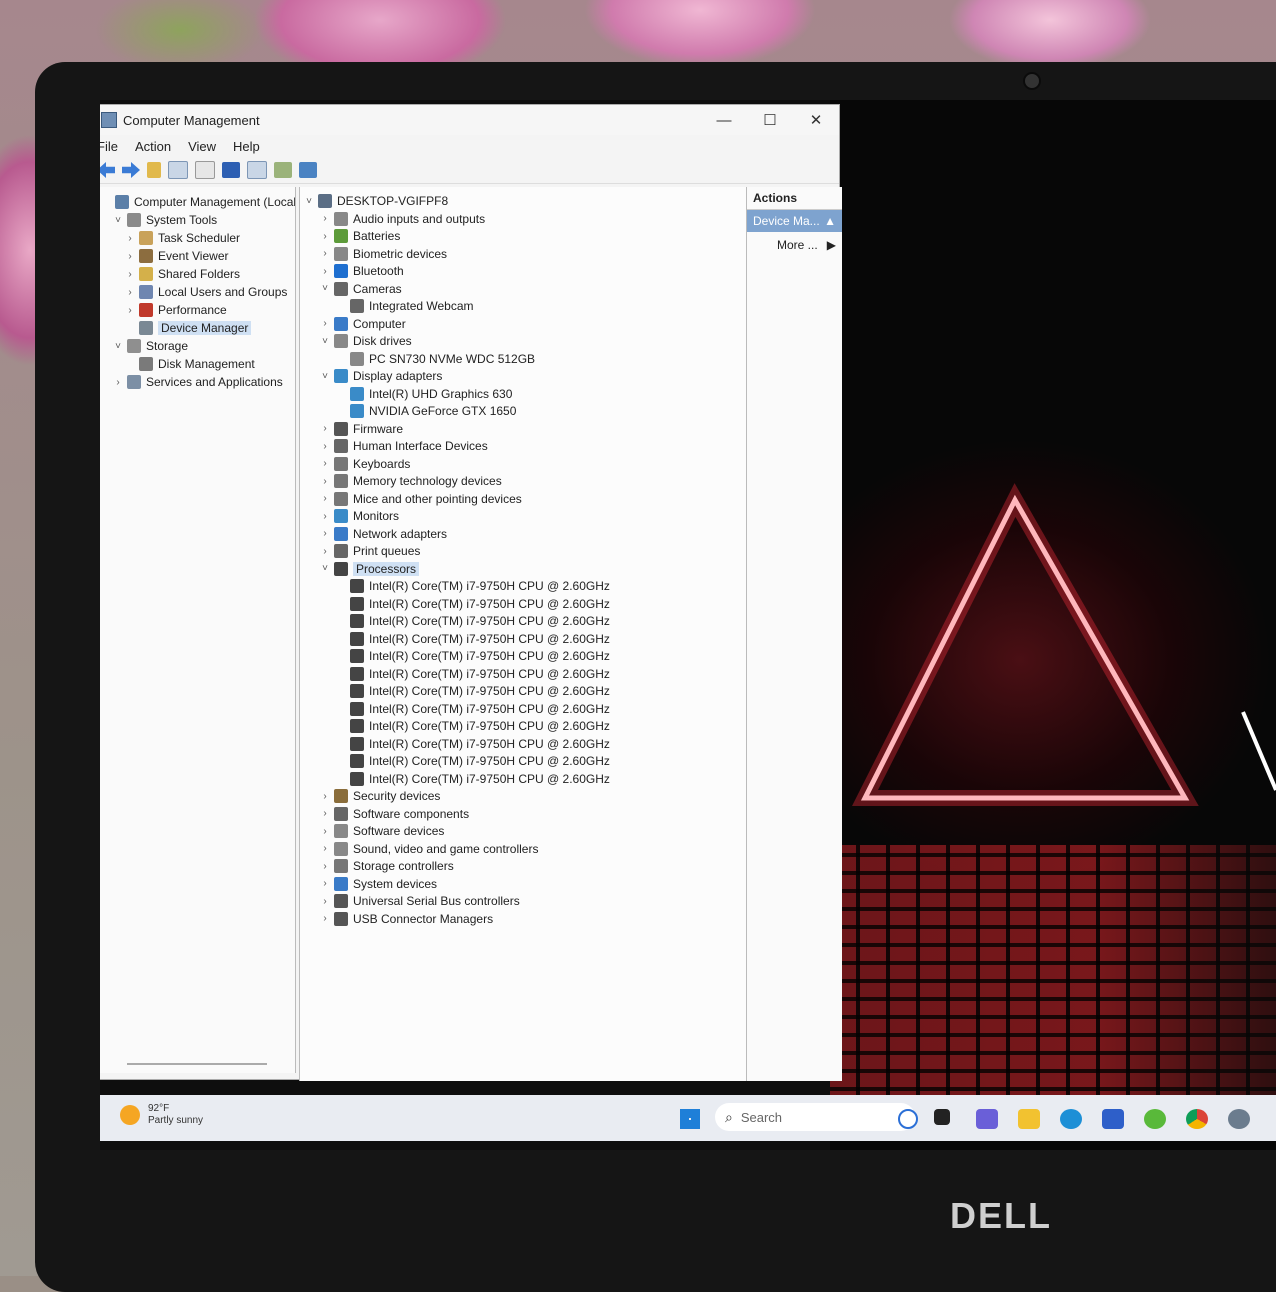 This screenshot has height=1292, width=1276. Describe the element at coordinates (1239, 1119) in the screenshot. I see `settings-gear-icon` at that location.